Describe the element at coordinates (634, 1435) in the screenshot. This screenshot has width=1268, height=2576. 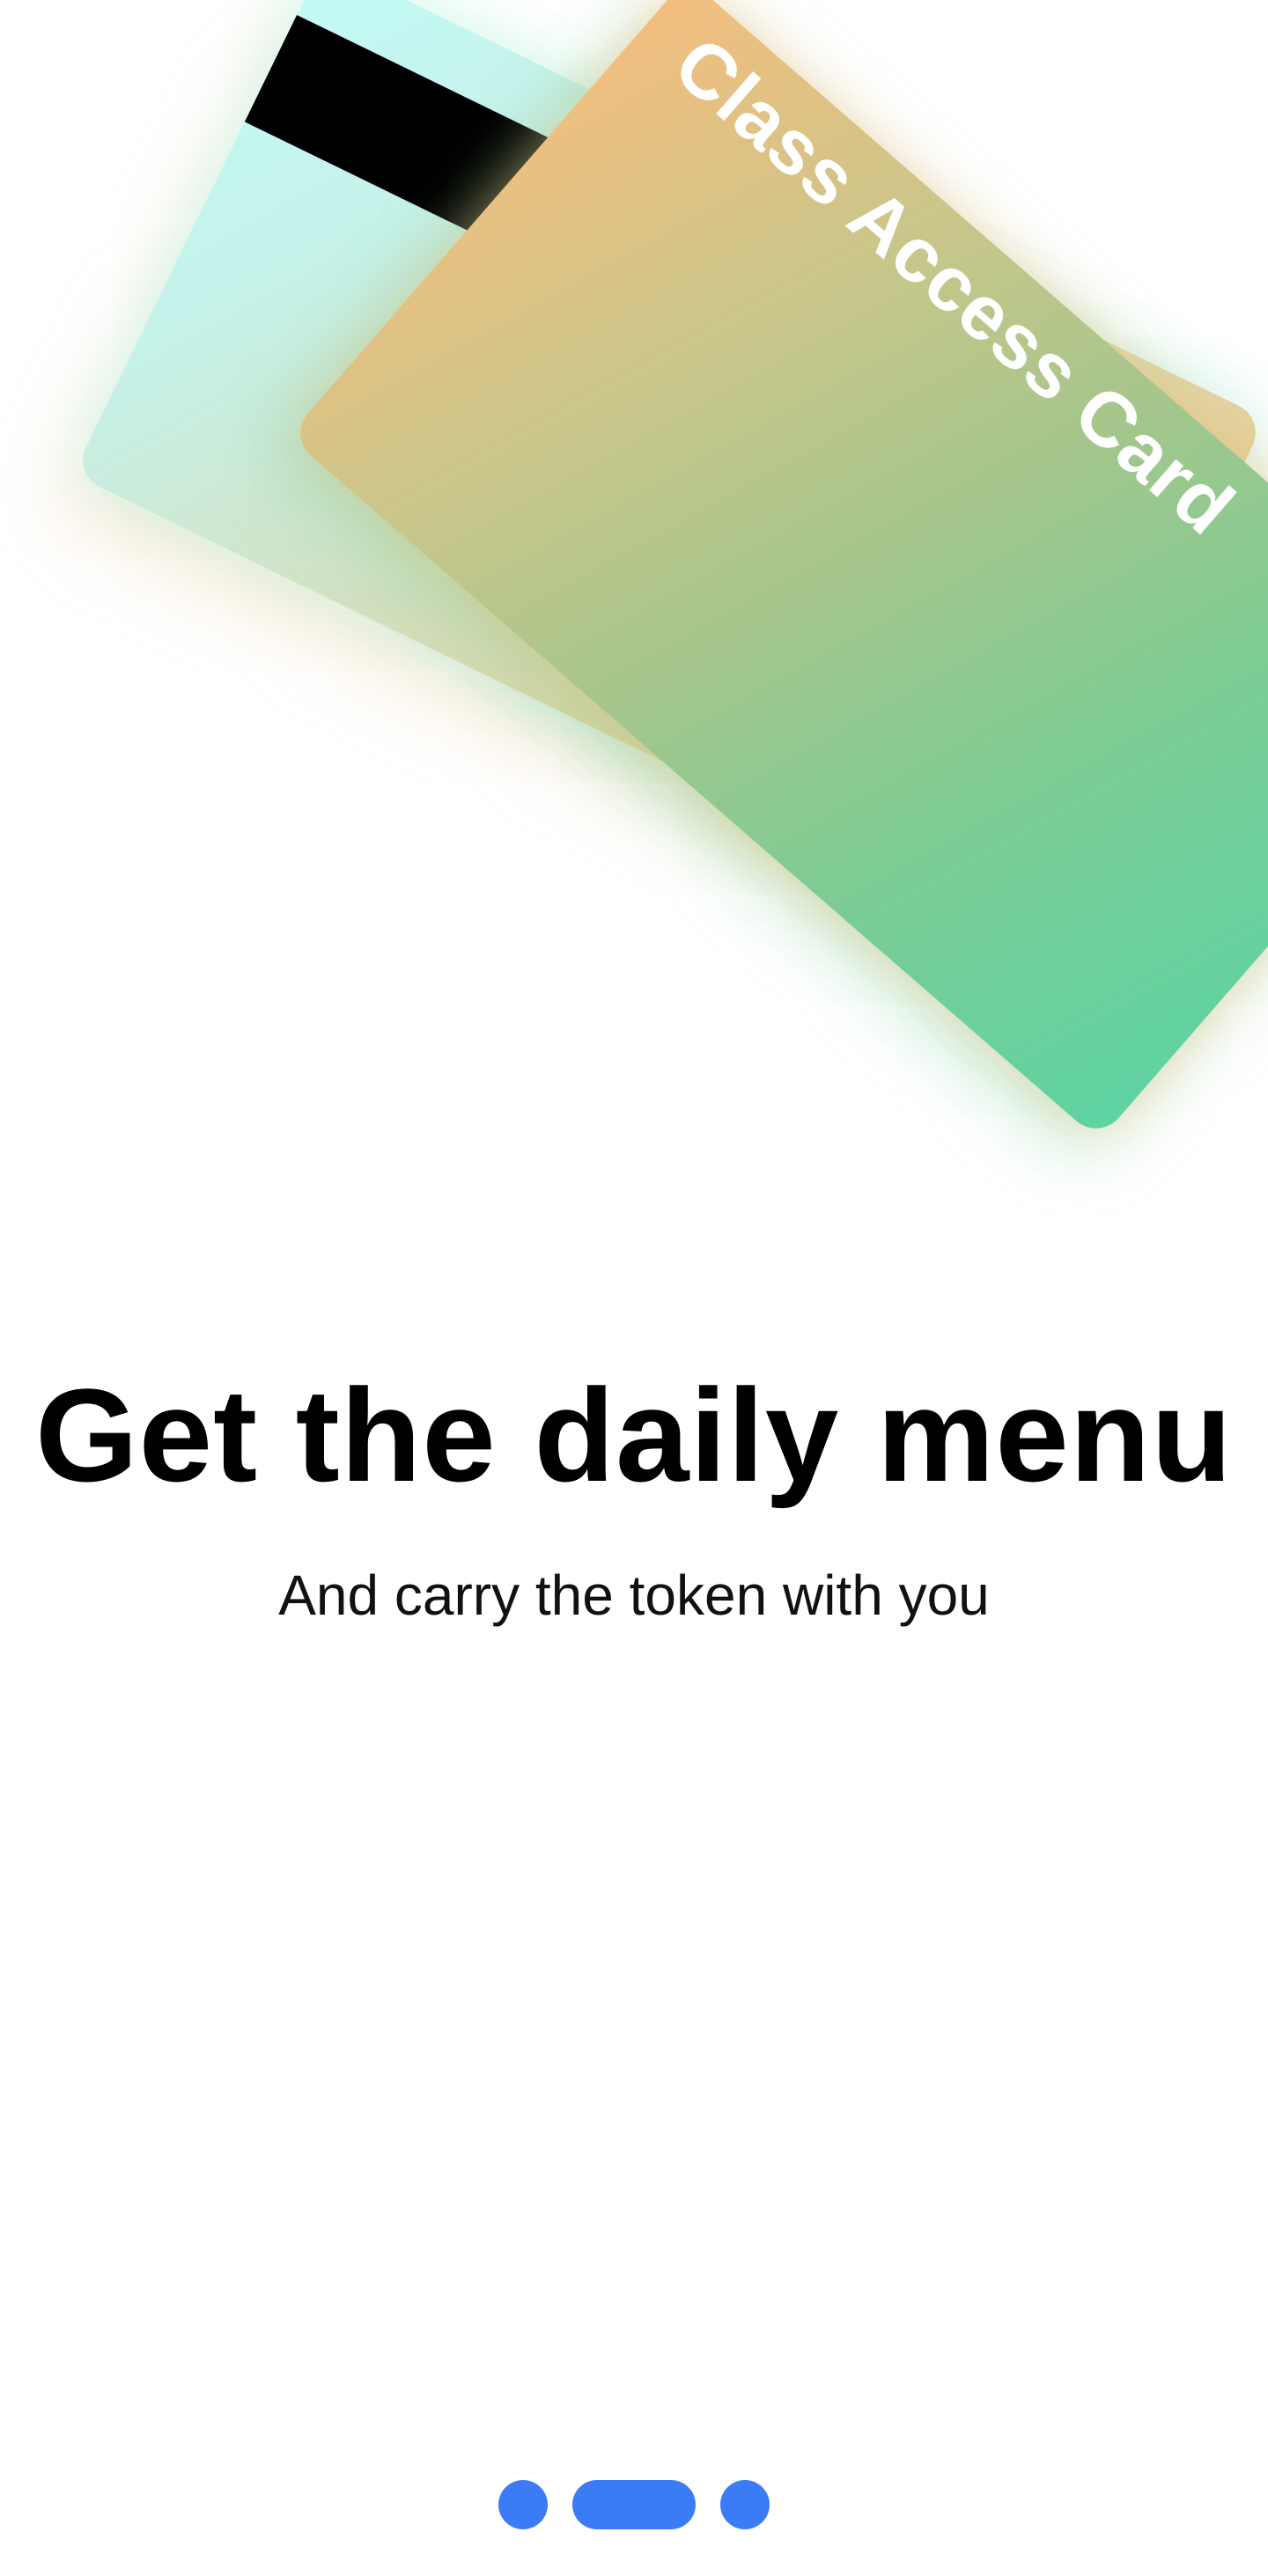
I see `page-title: Get the daily menu` at that location.